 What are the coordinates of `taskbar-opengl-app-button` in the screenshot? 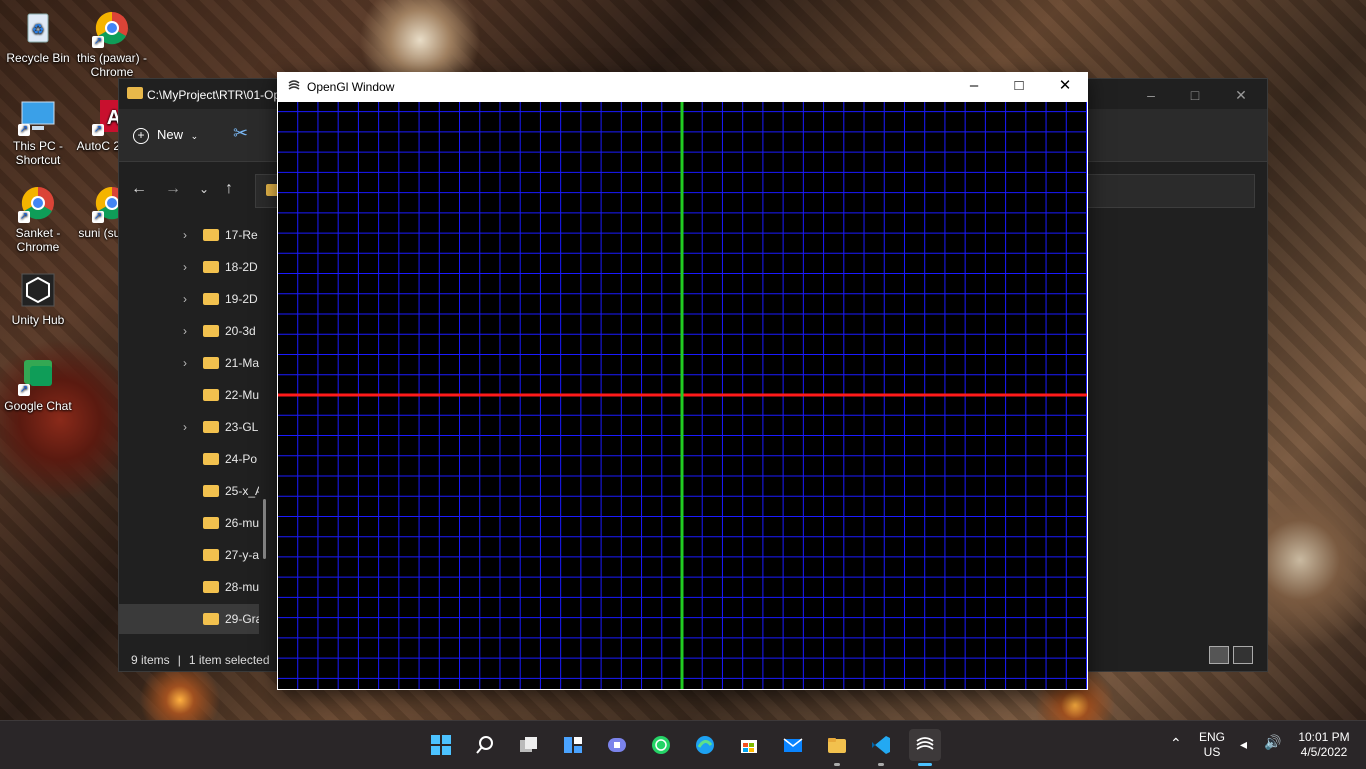 It's located at (925, 747).